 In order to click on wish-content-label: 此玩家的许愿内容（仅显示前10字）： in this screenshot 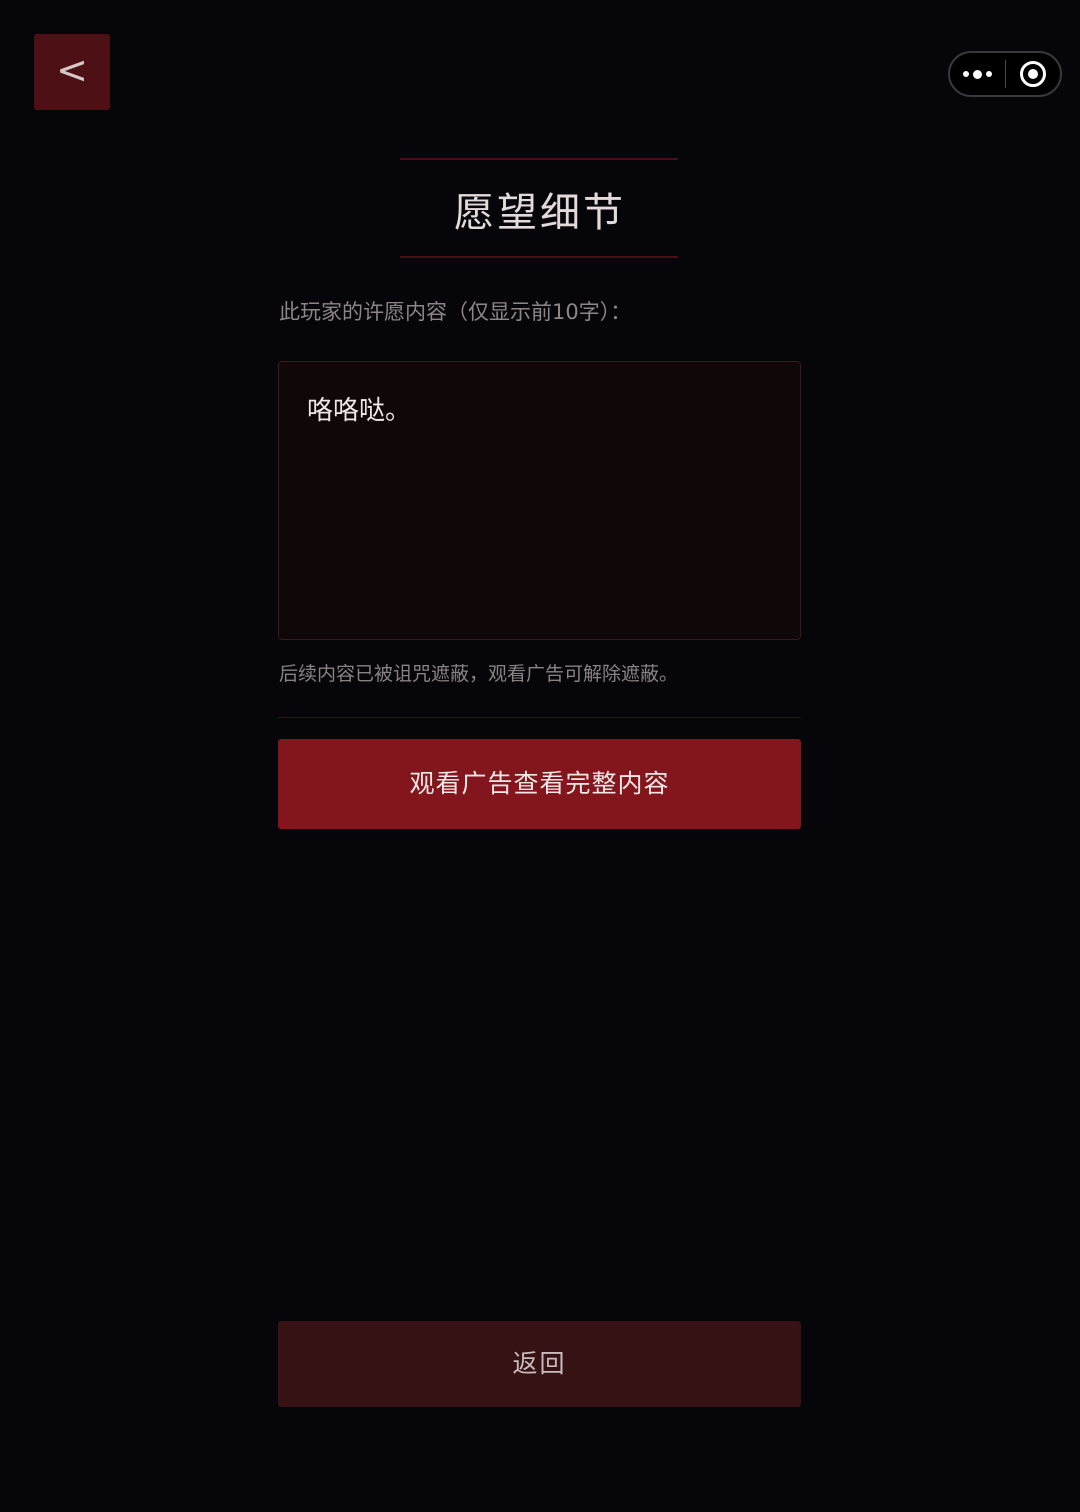, I will do `click(455, 312)`.